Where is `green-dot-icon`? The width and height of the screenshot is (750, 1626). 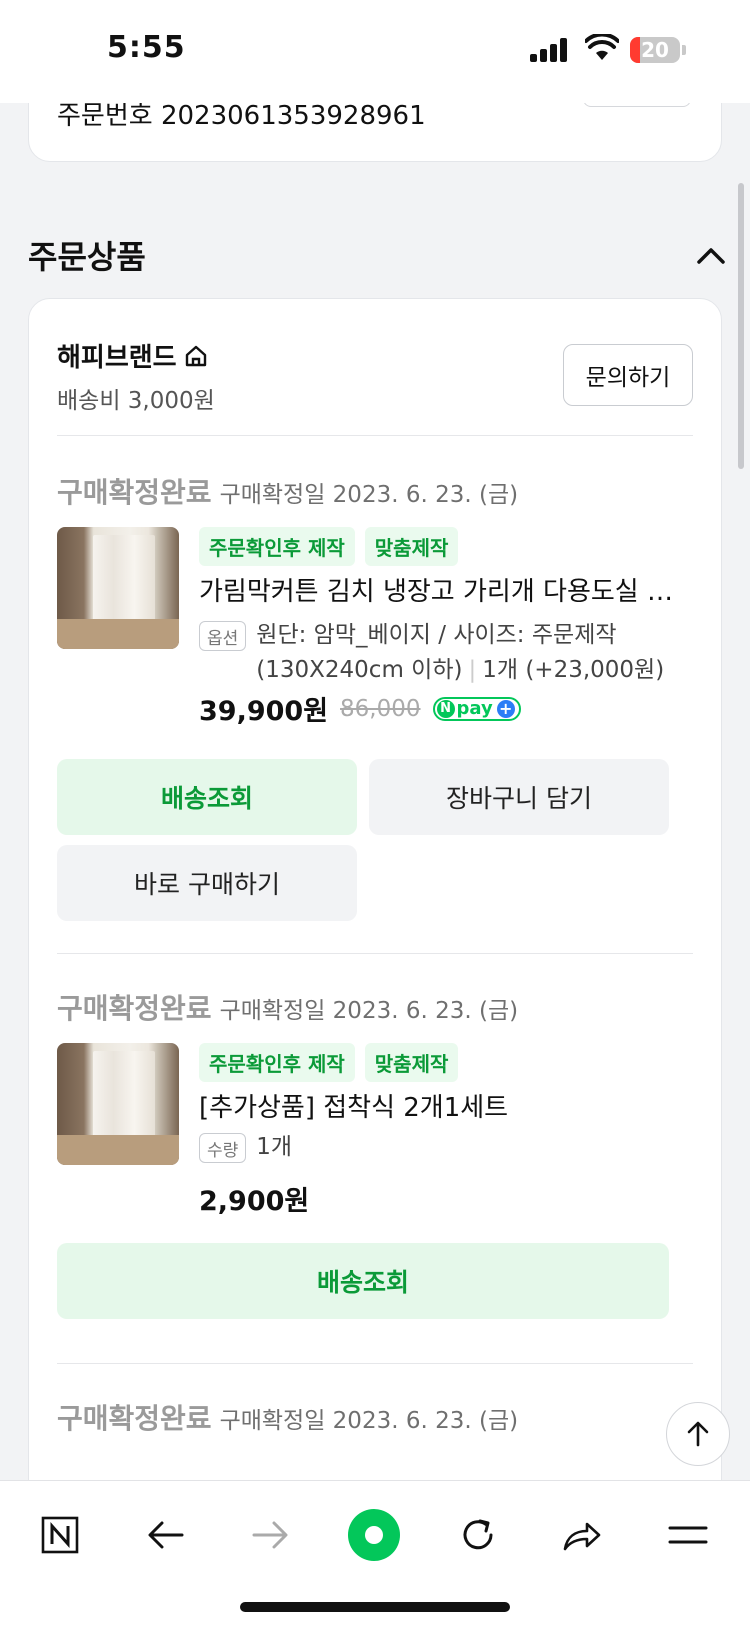 green-dot-icon is located at coordinates (374, 1535).